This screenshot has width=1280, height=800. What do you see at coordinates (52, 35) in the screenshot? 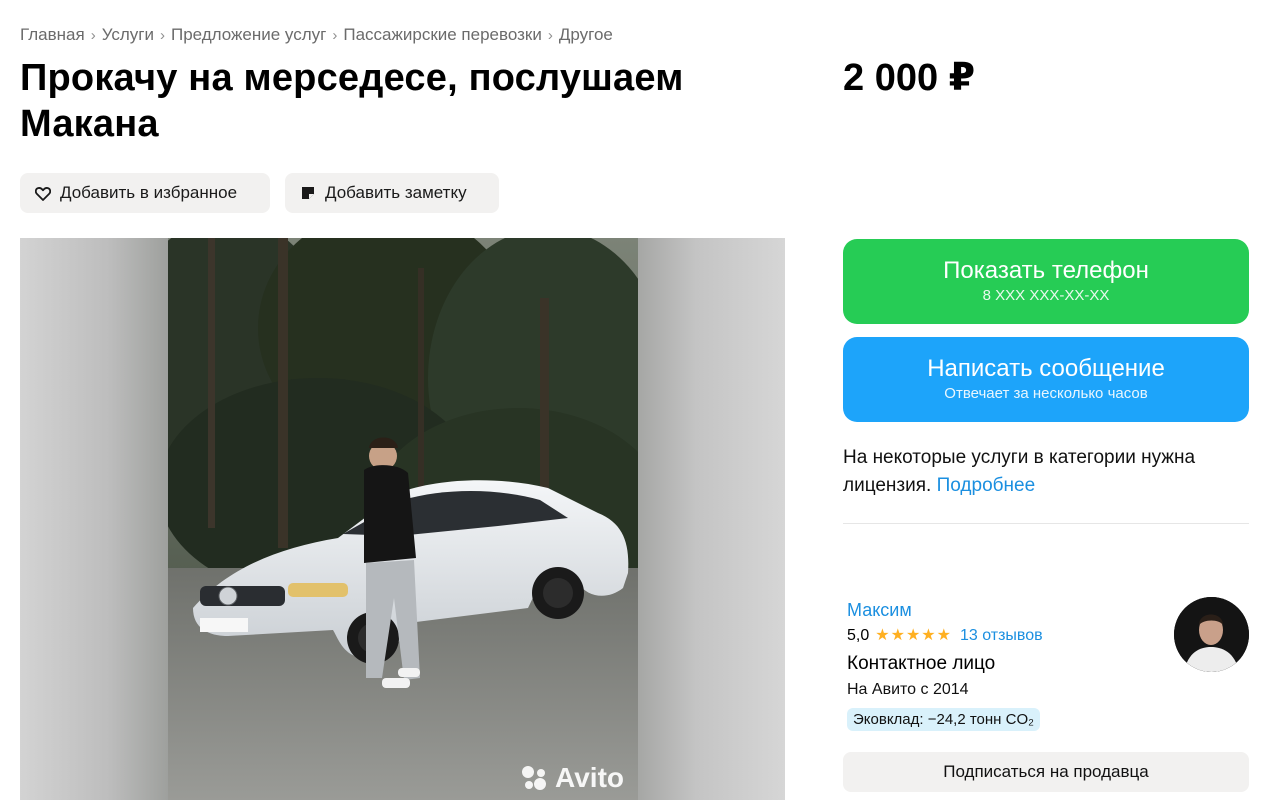
I see `breadcrumb-home: Главная` at bounding box center [52, 35].